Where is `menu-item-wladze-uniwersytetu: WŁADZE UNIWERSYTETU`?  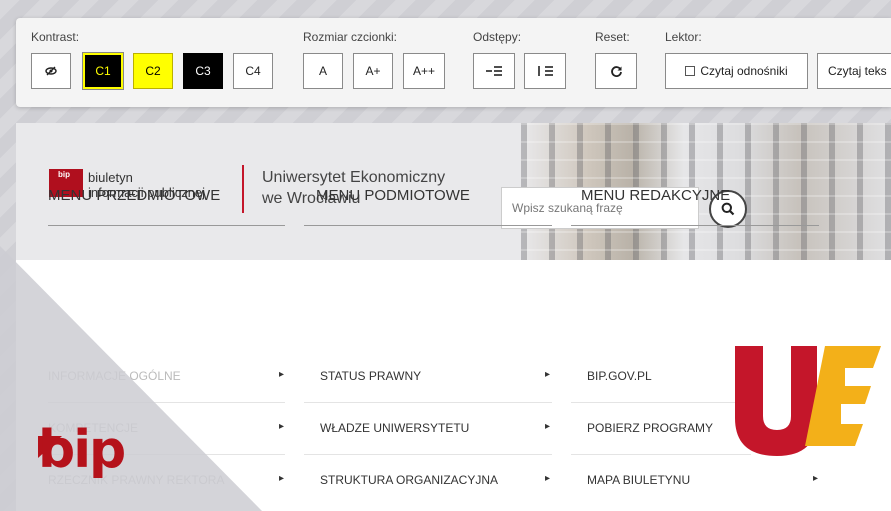
menu-item-wladze-uniwersytetu: WŁADZE UNIWERSYTETU is located at coordinates (436, 428).